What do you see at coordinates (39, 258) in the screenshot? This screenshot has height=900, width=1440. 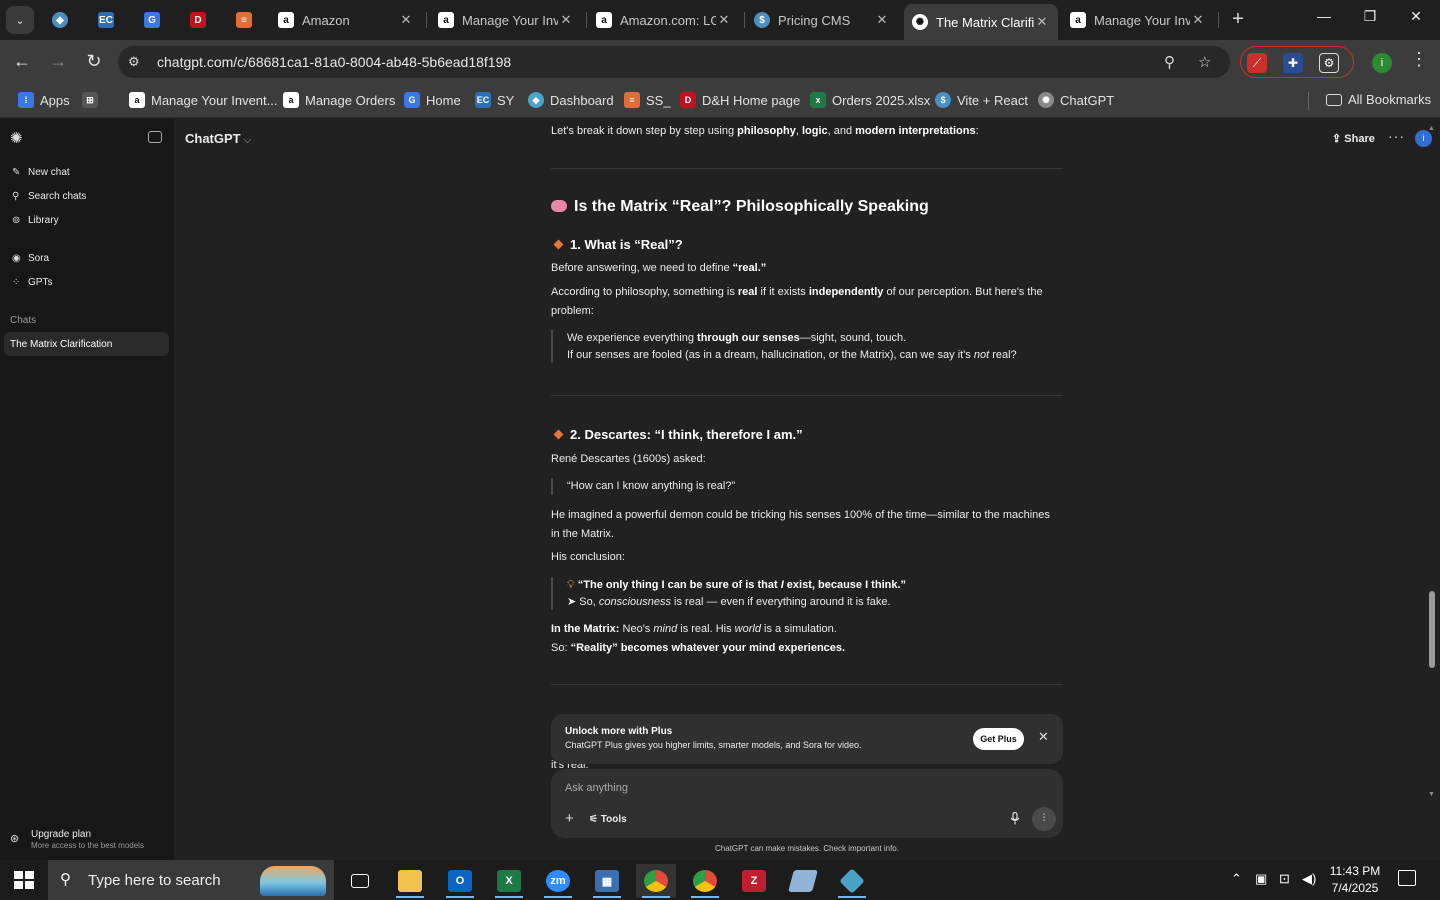 I see `sora-label: Sora` at bounding box center [39, 258].